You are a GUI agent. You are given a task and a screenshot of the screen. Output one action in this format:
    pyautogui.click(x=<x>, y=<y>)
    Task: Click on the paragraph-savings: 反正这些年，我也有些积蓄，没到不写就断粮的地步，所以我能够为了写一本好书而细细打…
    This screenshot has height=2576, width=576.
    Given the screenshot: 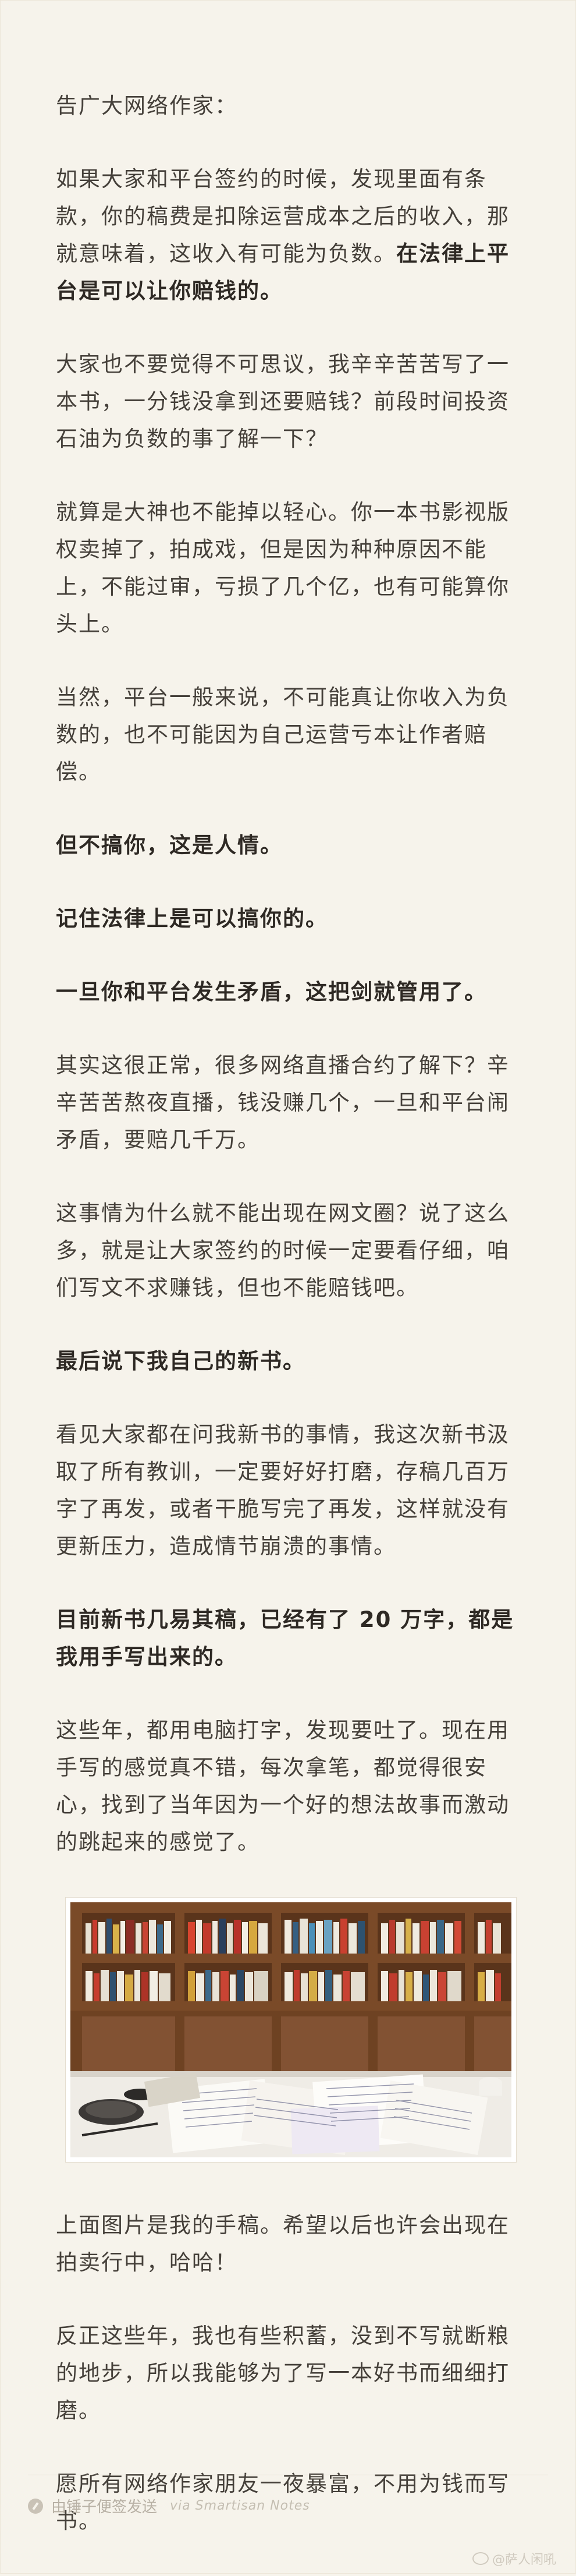 What is the action you would take?
    pyautogui.click(x=283, y=2373)
    